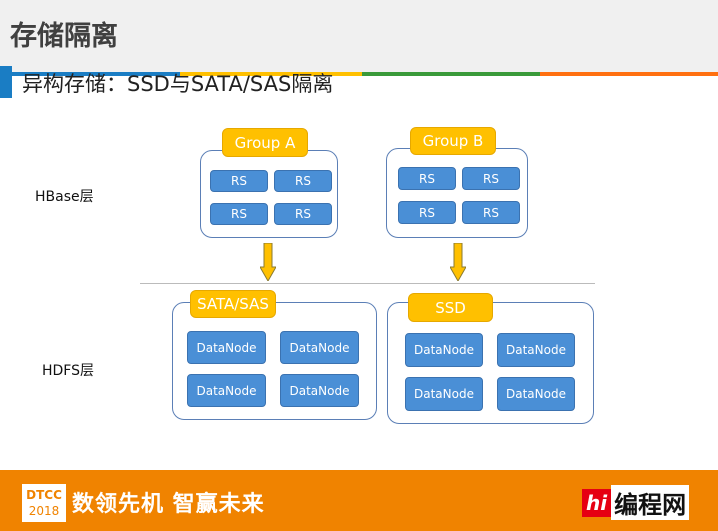 The width and height of the screenshot is (718, 531). Describe the element at coordinates (64, 197) in the screenshot. I see `hbase-layer-label: HBase层` at that location.